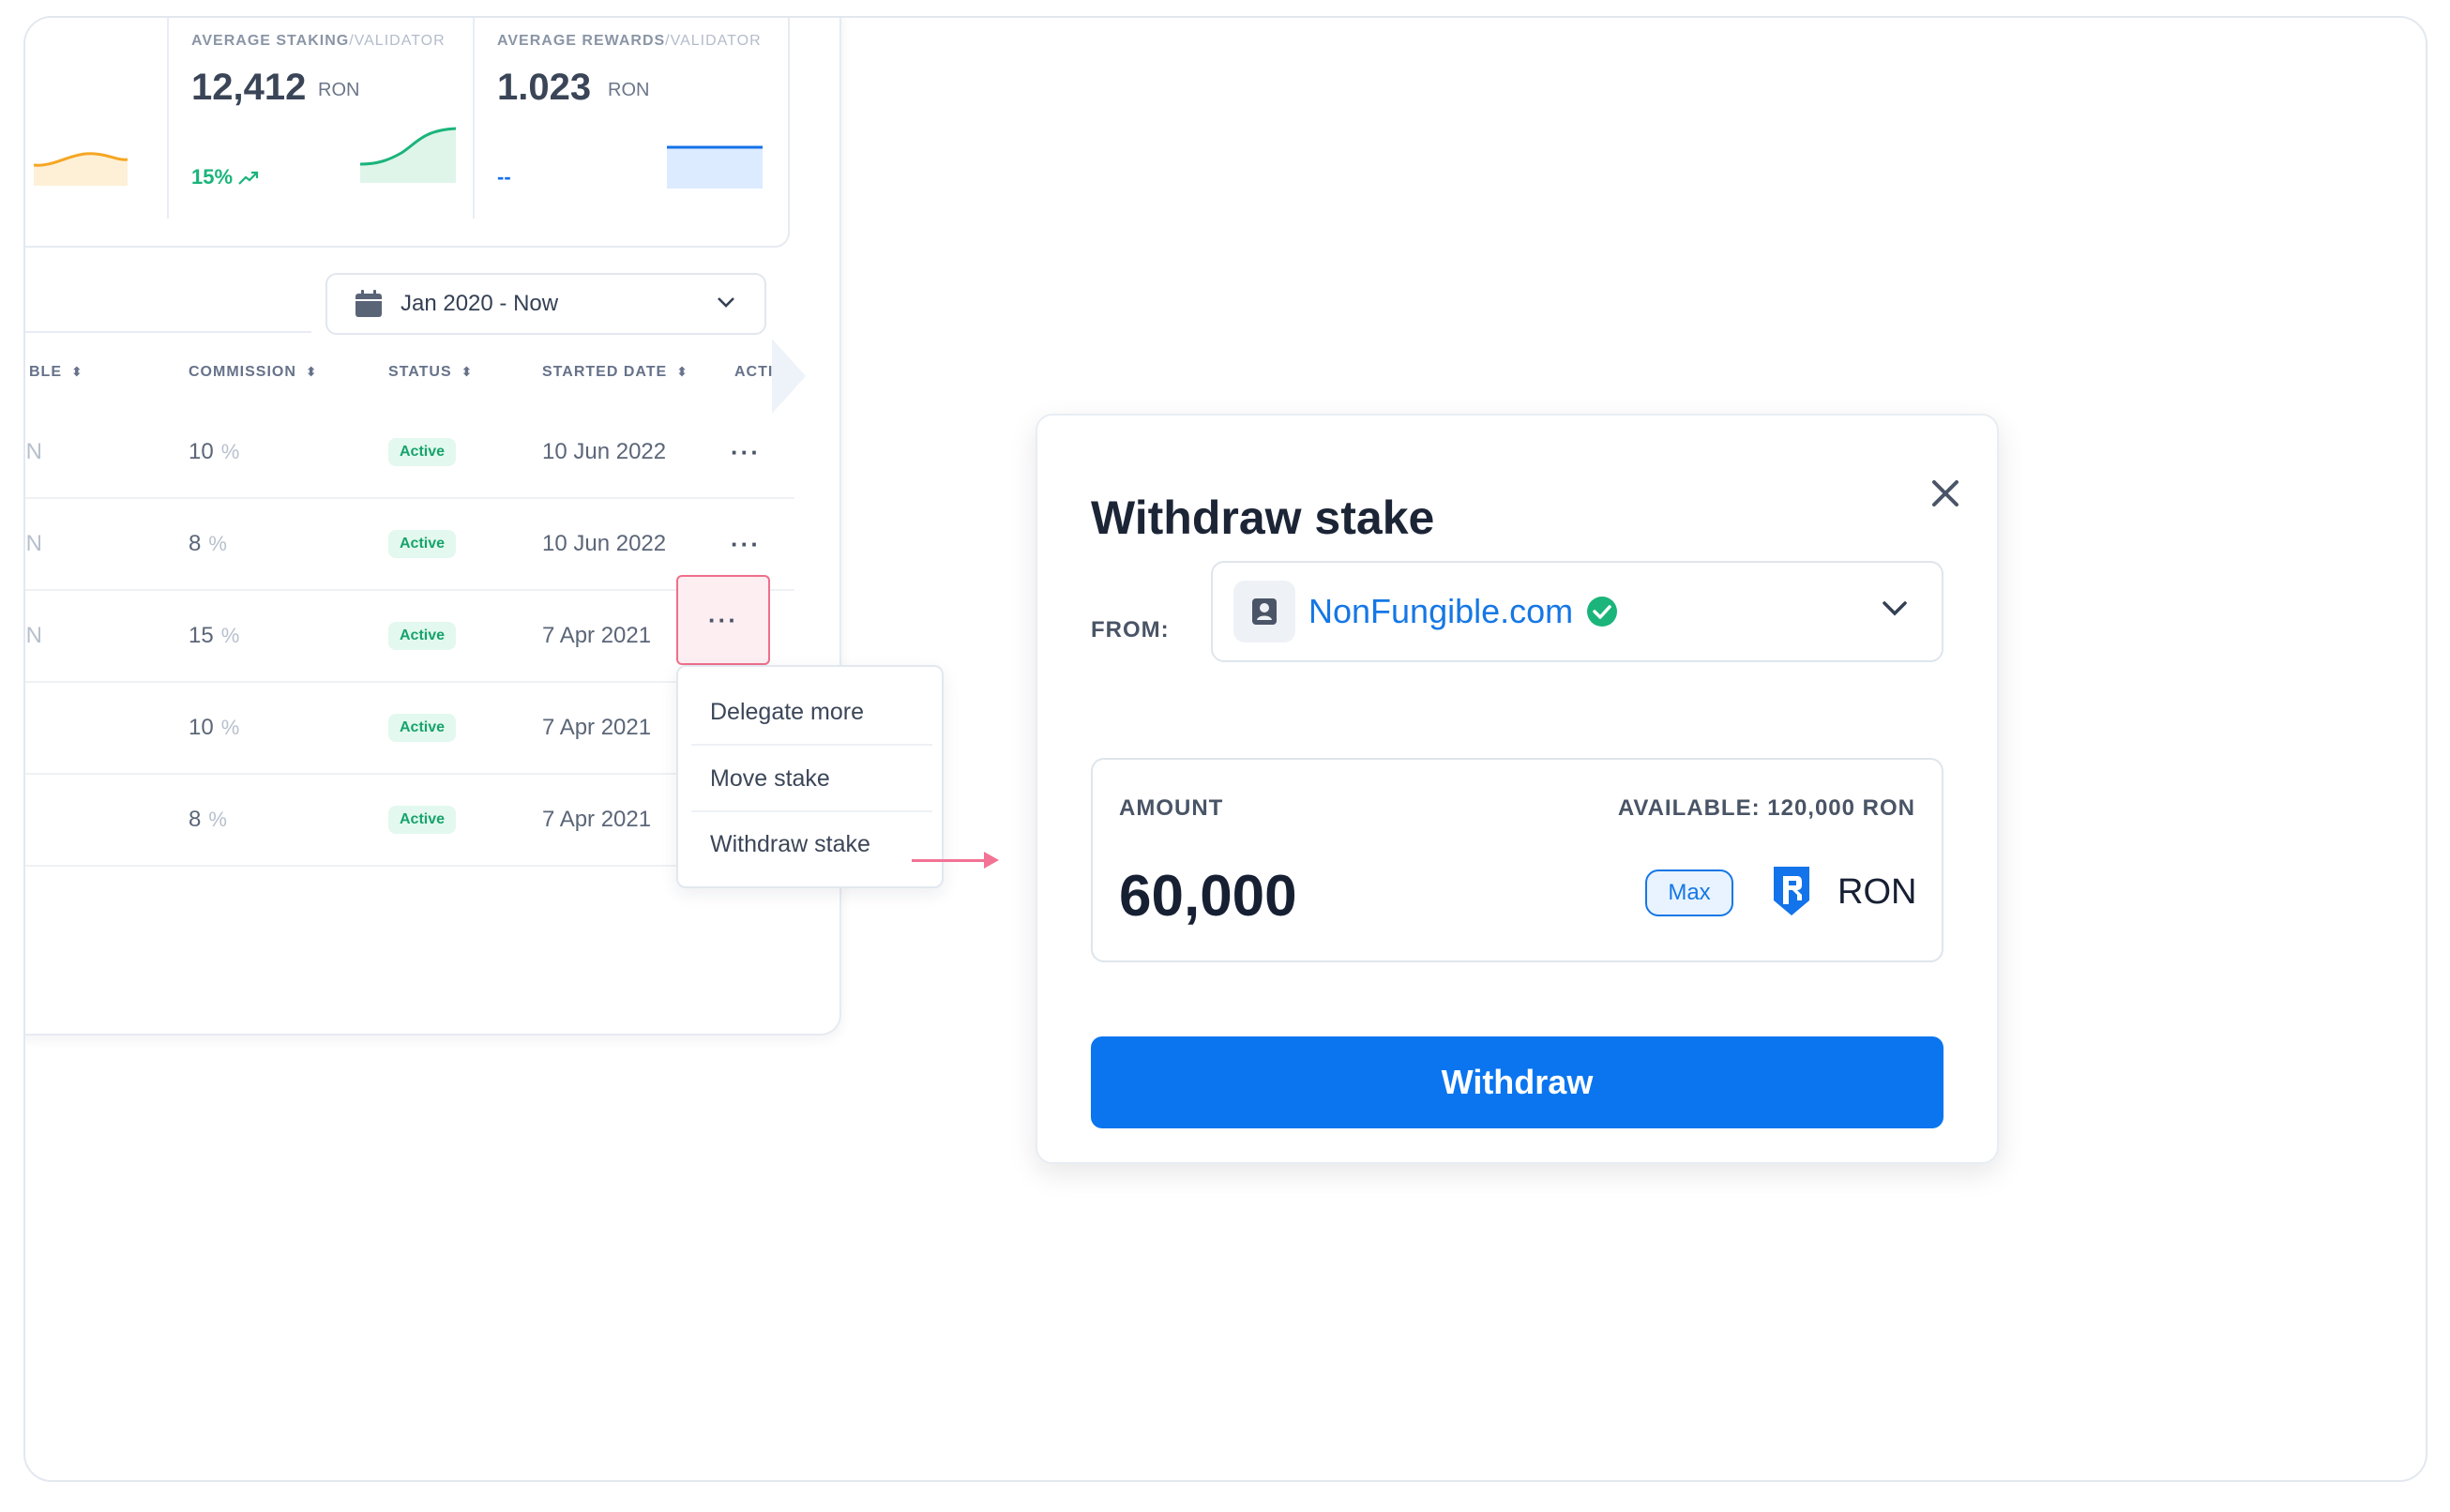 Image resolution: width=2450 pixels, height=1512 pixels. What do you see at coordinates (1689, 892) in the screenshot?
I see `max-button: Max` at bounding box center [1689, 892].